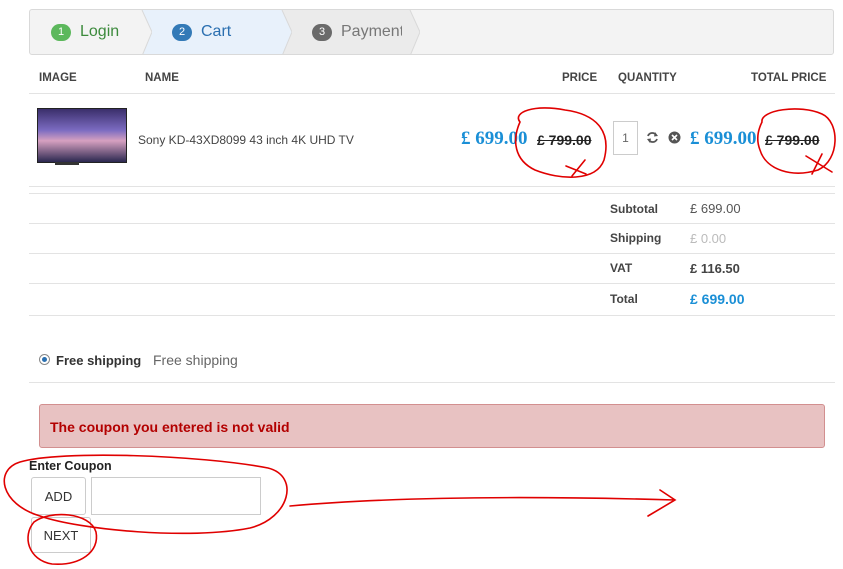 The height and width of the screenshot is (569, 843). Describe the element at coordinates (431, 32) in the screenshot. I see `checkout-steps: 1 Login 2 Cart 3 Payment` at that location.